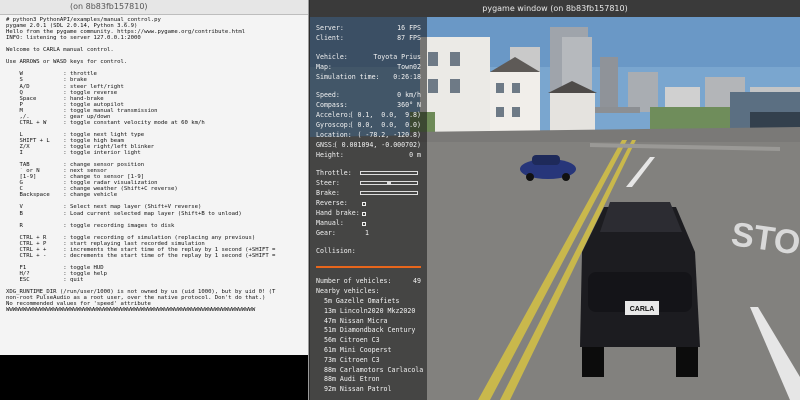 The width and height of the screenshot is (800, 400). What do you see at coordinates (417, 281) in the screenshot?
I see `hud-vehicles-count-value: 49` at bounding box center [417, 281].